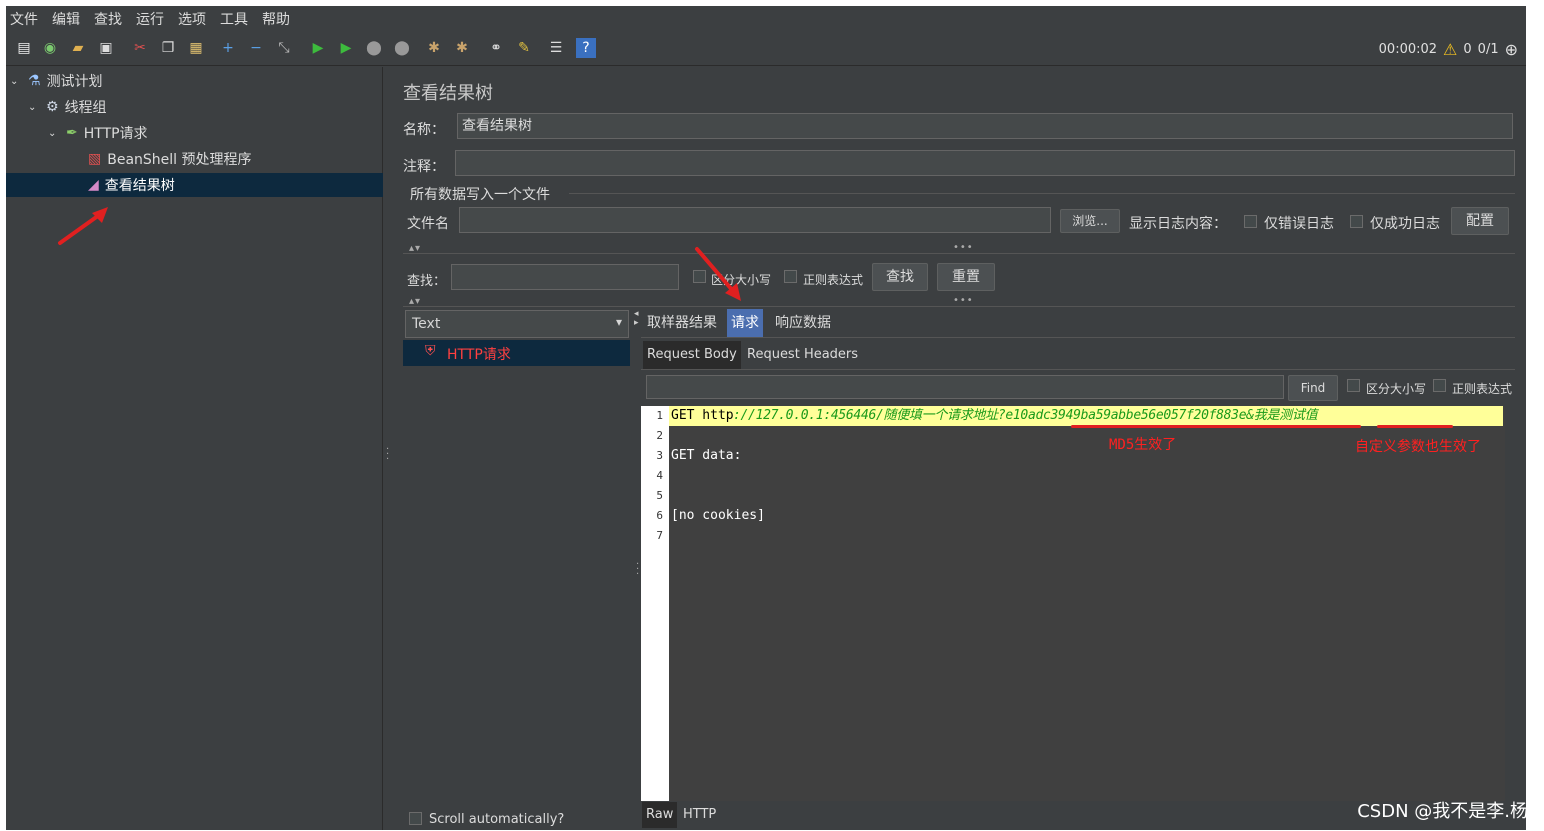 This screenshot has width=1544, height=831. Describe the element at coordinates (318, 48) in the screenshot. I see `start-icon: ▶` at that location.